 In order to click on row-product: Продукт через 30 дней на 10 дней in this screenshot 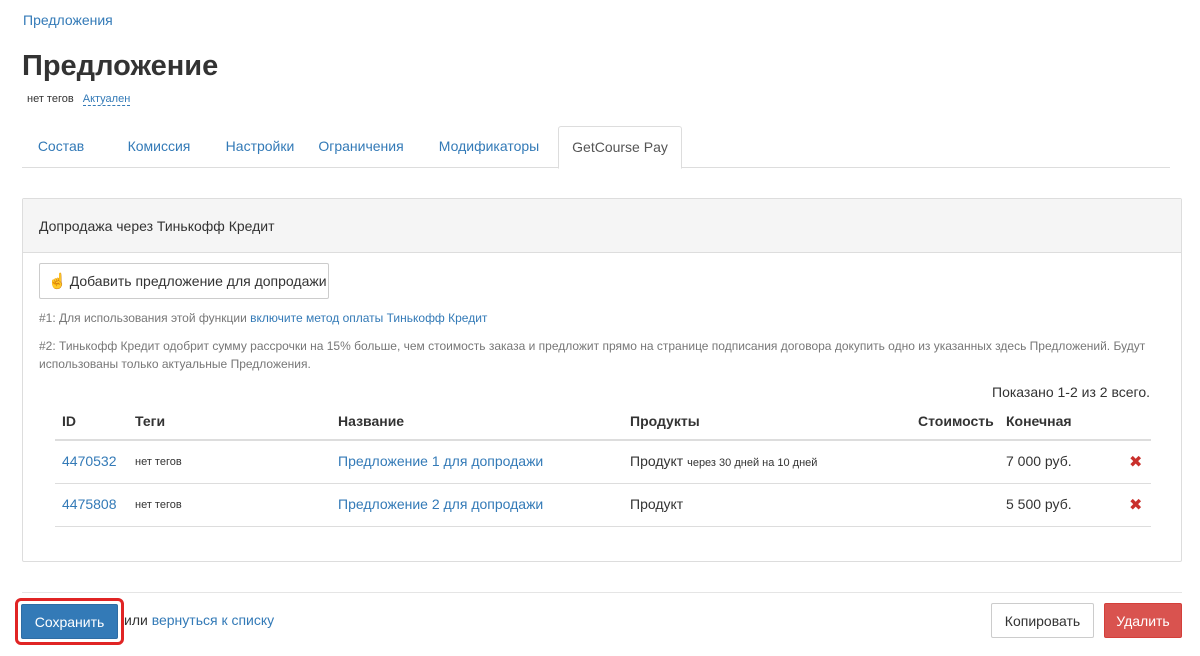, I will do `click(723, 461)`.